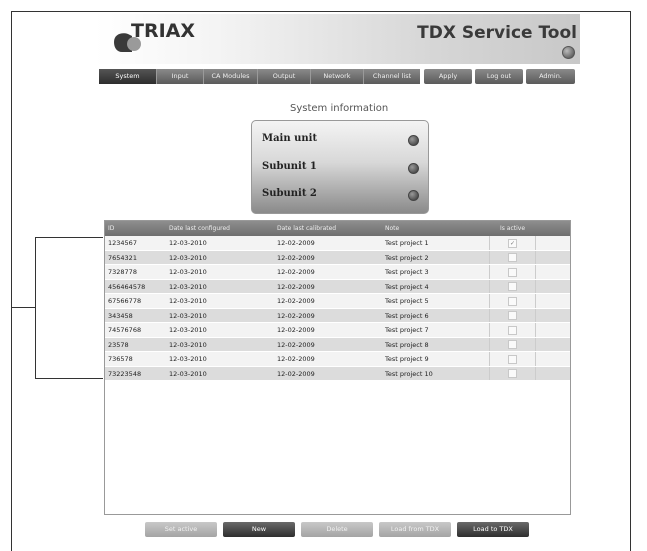 This screenshot has height=551, width=647. Describe the element at coordinates (407, 243) in the screenshot. I see `cell-note: Test project 1` at that location.